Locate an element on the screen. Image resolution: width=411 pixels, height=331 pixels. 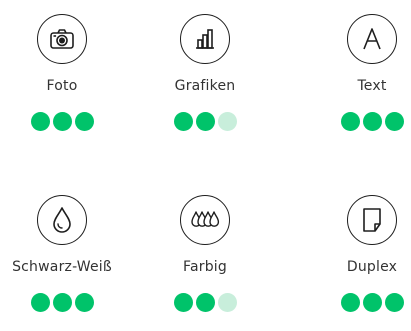
feature-label: Farbig is located at coordinates (205, 267).